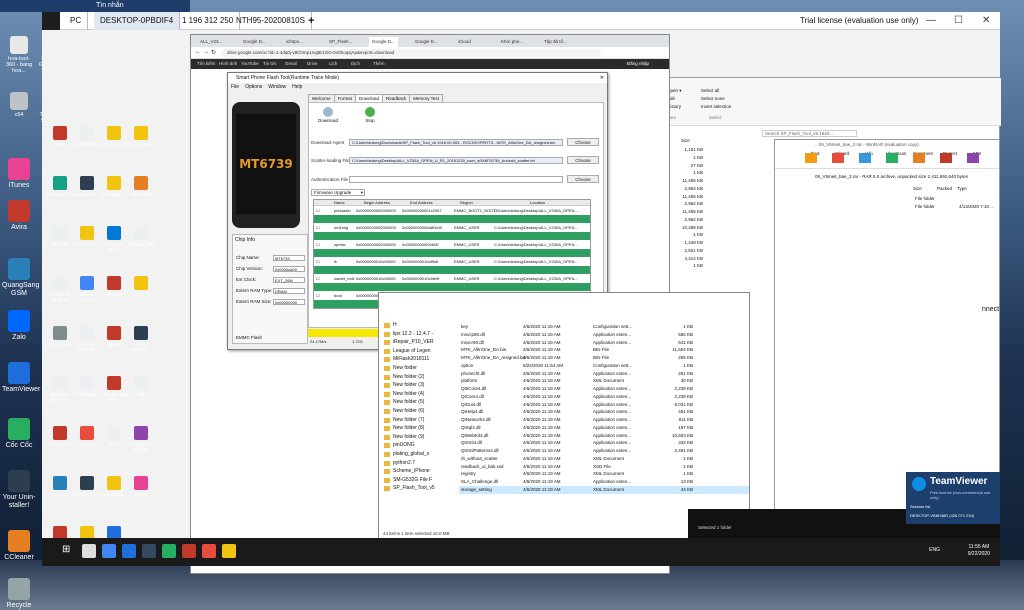  What do you see at coordinates (20, 278) in the screenshot?
I see `desktop-icon: QuangSang GSM` at bounding box center [20, 278].